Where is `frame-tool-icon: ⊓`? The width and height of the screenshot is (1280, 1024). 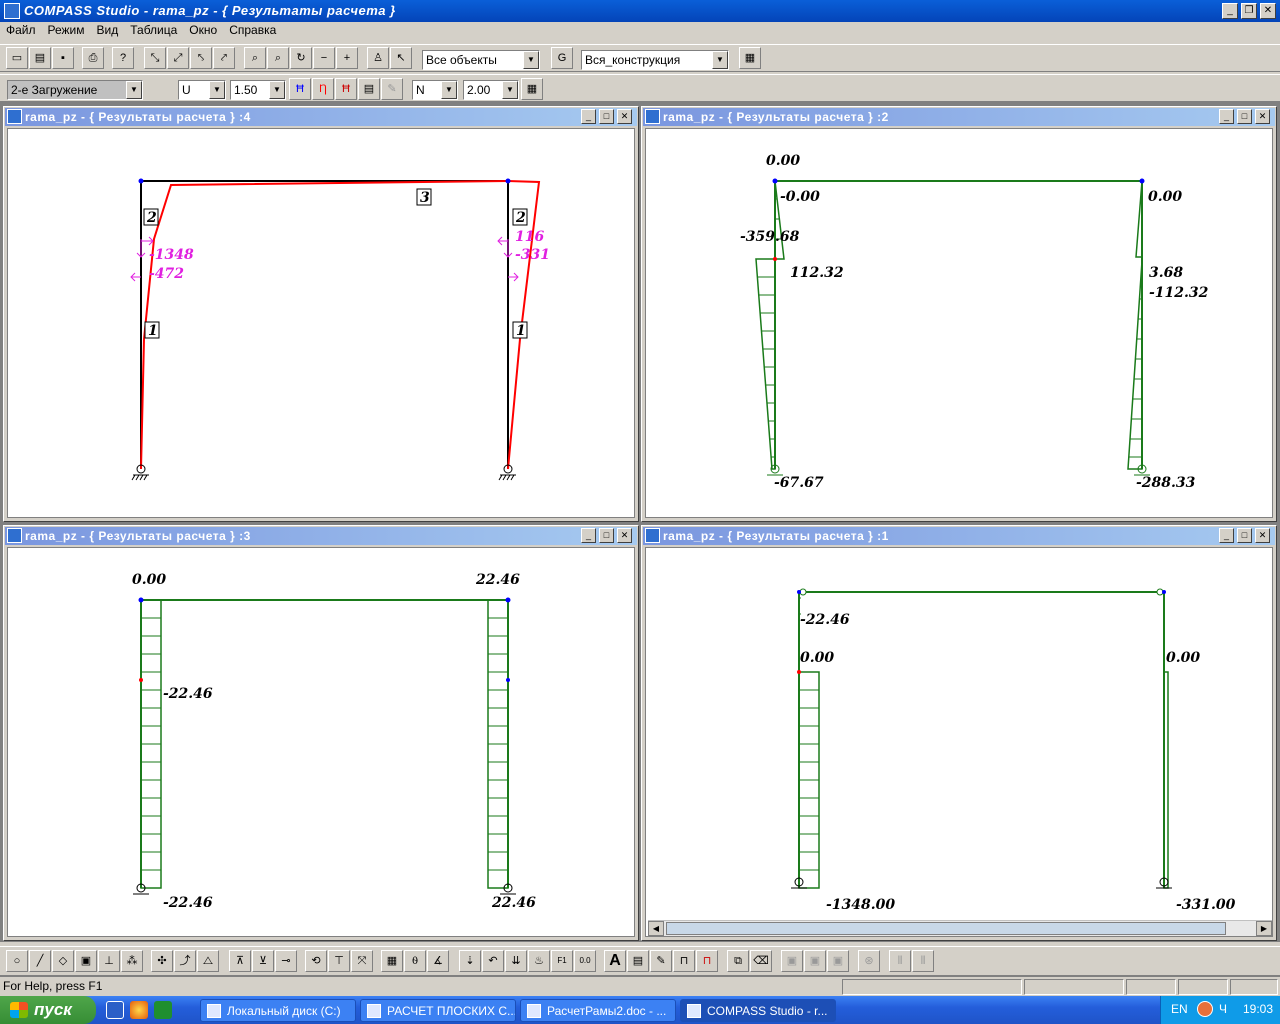 frame-tool-icon: ⊓ is located at coordinates (684, 961).